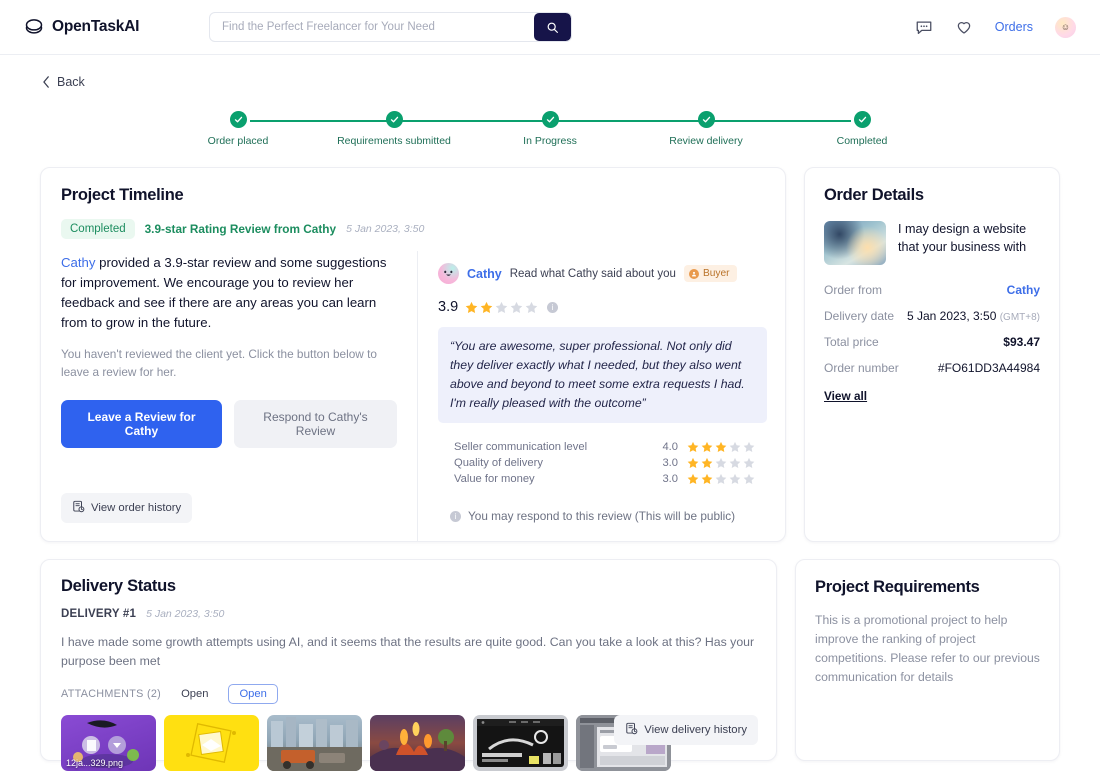 The height and width of the screenshot is (781, 1100). What do you see at coordinates (98, 229) in the screenshot?
I see `status-badge: Completed` at bounding box center [98, 229].